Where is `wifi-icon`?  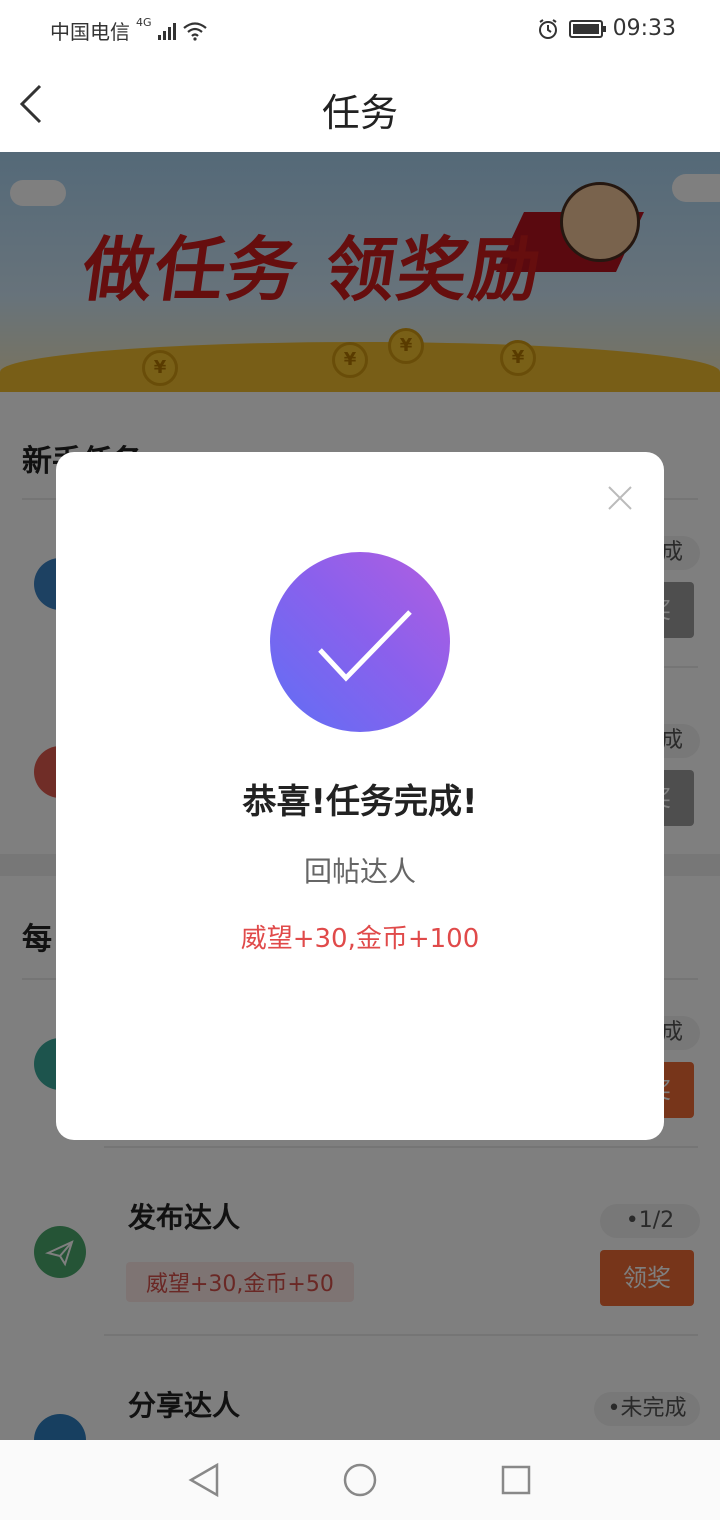
wifi-icon is located at coordinates (194, 31).